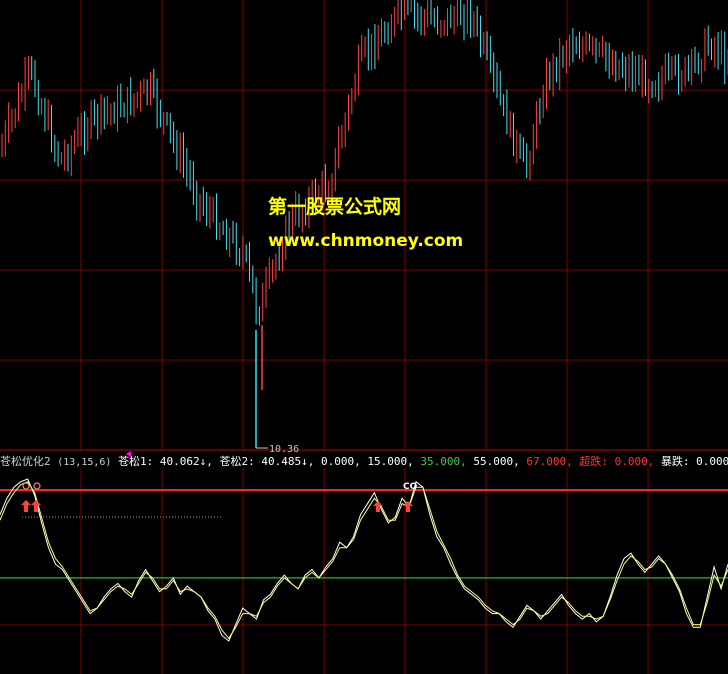 The image size is (728, 674). I want to click on indicator-header-item: 0.000,, so click(344, 461).